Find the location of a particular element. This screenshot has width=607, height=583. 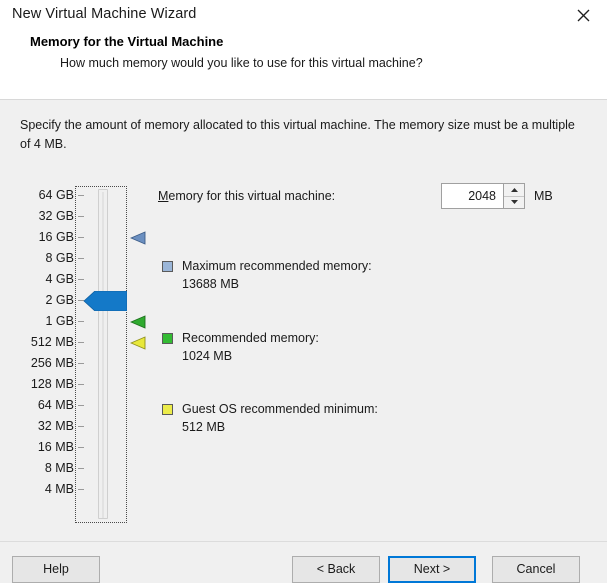

scale-tick-label: 128 MB is located at coordinates (52, 384).